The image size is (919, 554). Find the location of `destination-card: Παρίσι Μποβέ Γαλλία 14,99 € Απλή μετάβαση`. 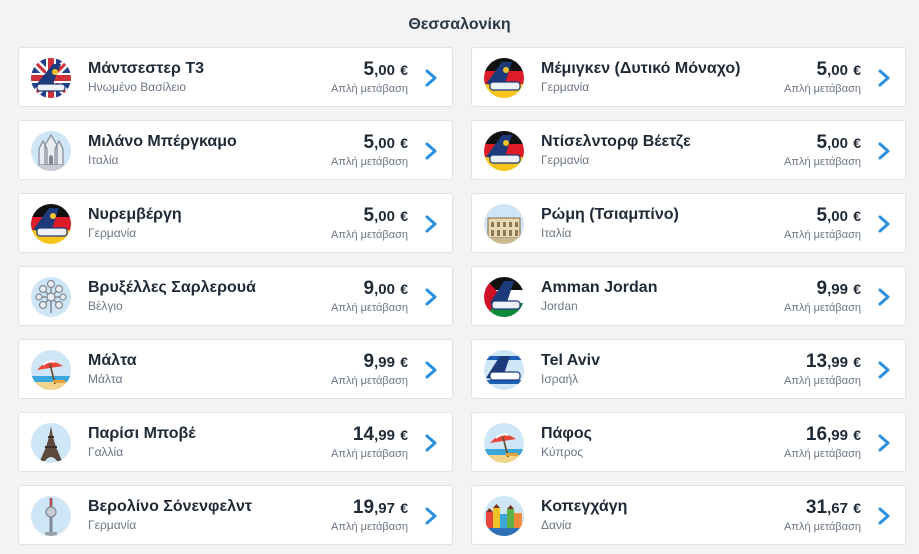

destination-card: Παρίσι Μποβέ Γαλλία 14,99 € Απλή μετάβαση is located at coordinates (235, 442).